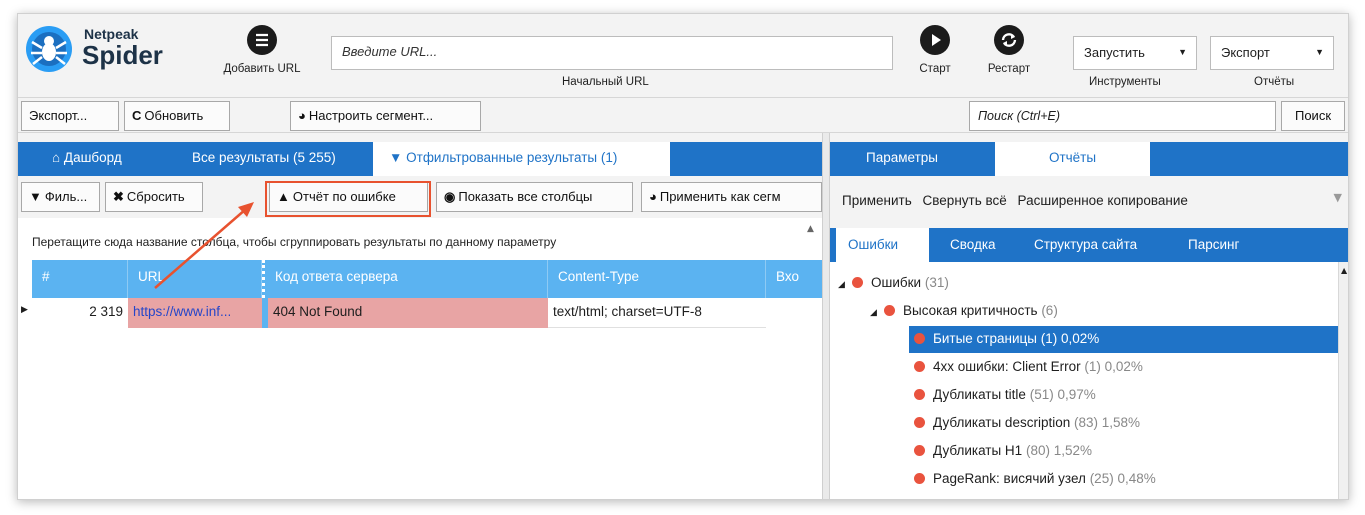 This screenshot has height=515, width=1365. Describe the element at coordinates (56, 157) in the screenshot. I see `home-icon: ⌂` at that location.